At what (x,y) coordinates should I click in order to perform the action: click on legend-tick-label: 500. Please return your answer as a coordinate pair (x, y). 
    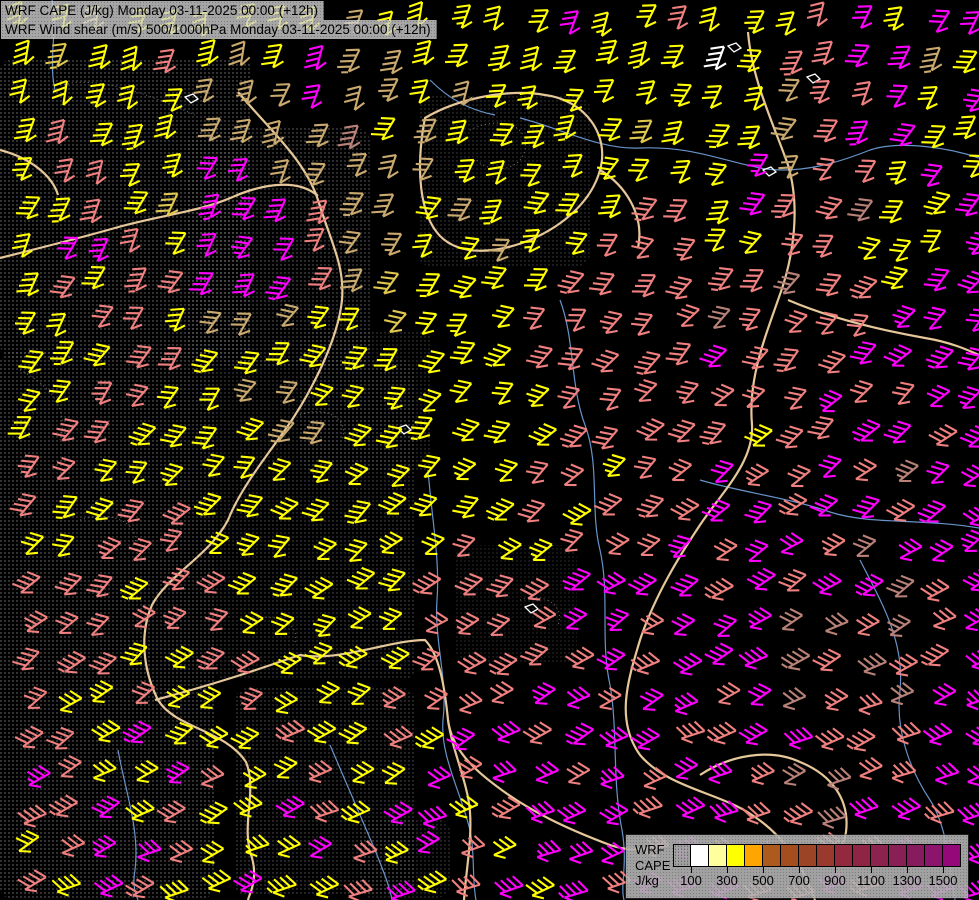
    Looking at the image, I should click on (763, 880).